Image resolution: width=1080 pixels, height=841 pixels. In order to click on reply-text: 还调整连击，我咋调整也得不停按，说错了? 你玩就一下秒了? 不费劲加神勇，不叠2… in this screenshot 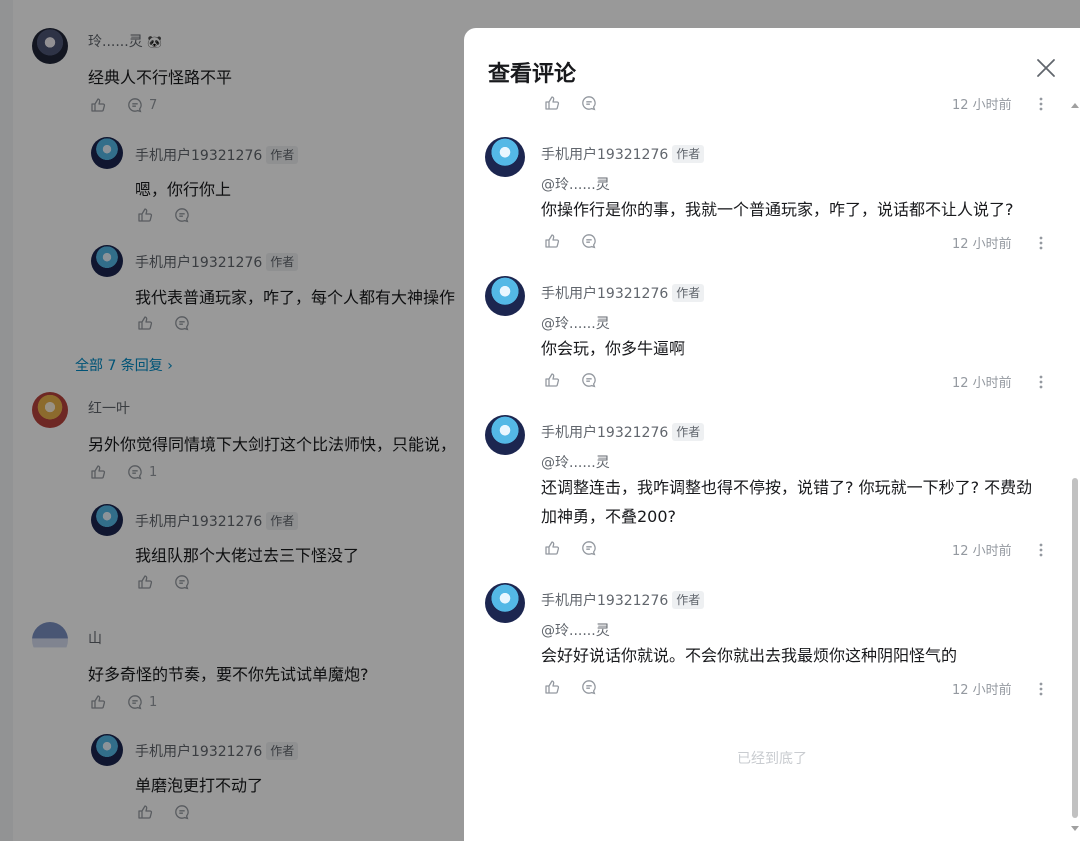, I will do `click(787, 502)`.